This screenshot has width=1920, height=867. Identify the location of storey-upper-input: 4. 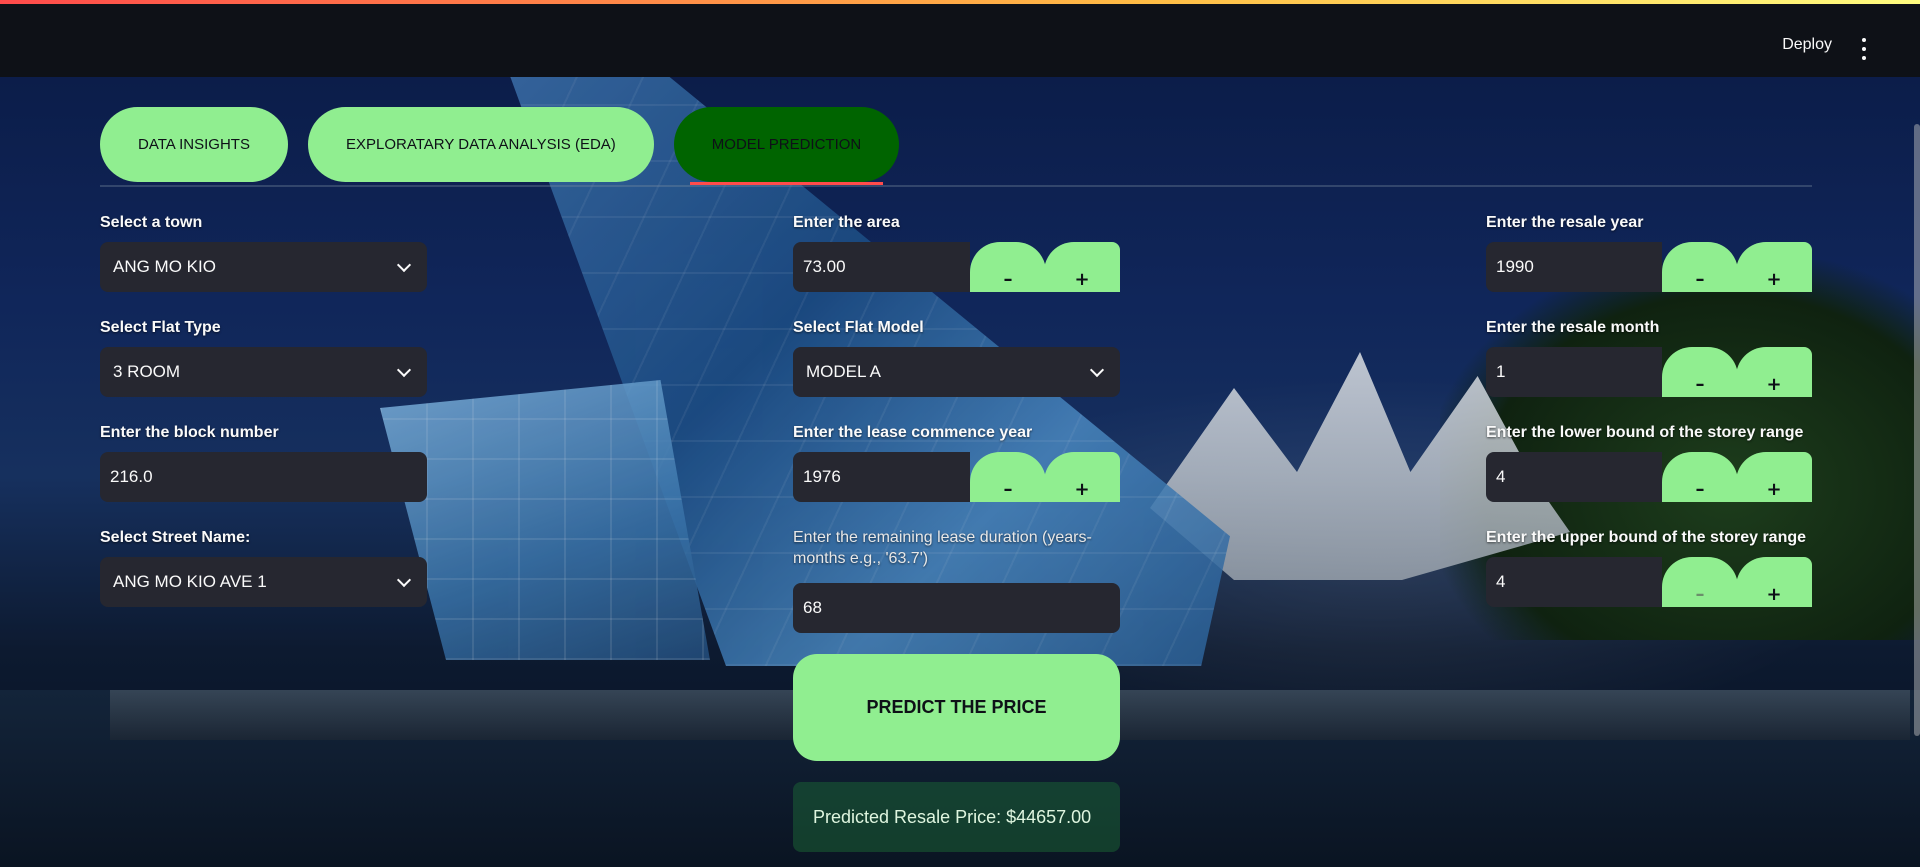
(1574, 582).